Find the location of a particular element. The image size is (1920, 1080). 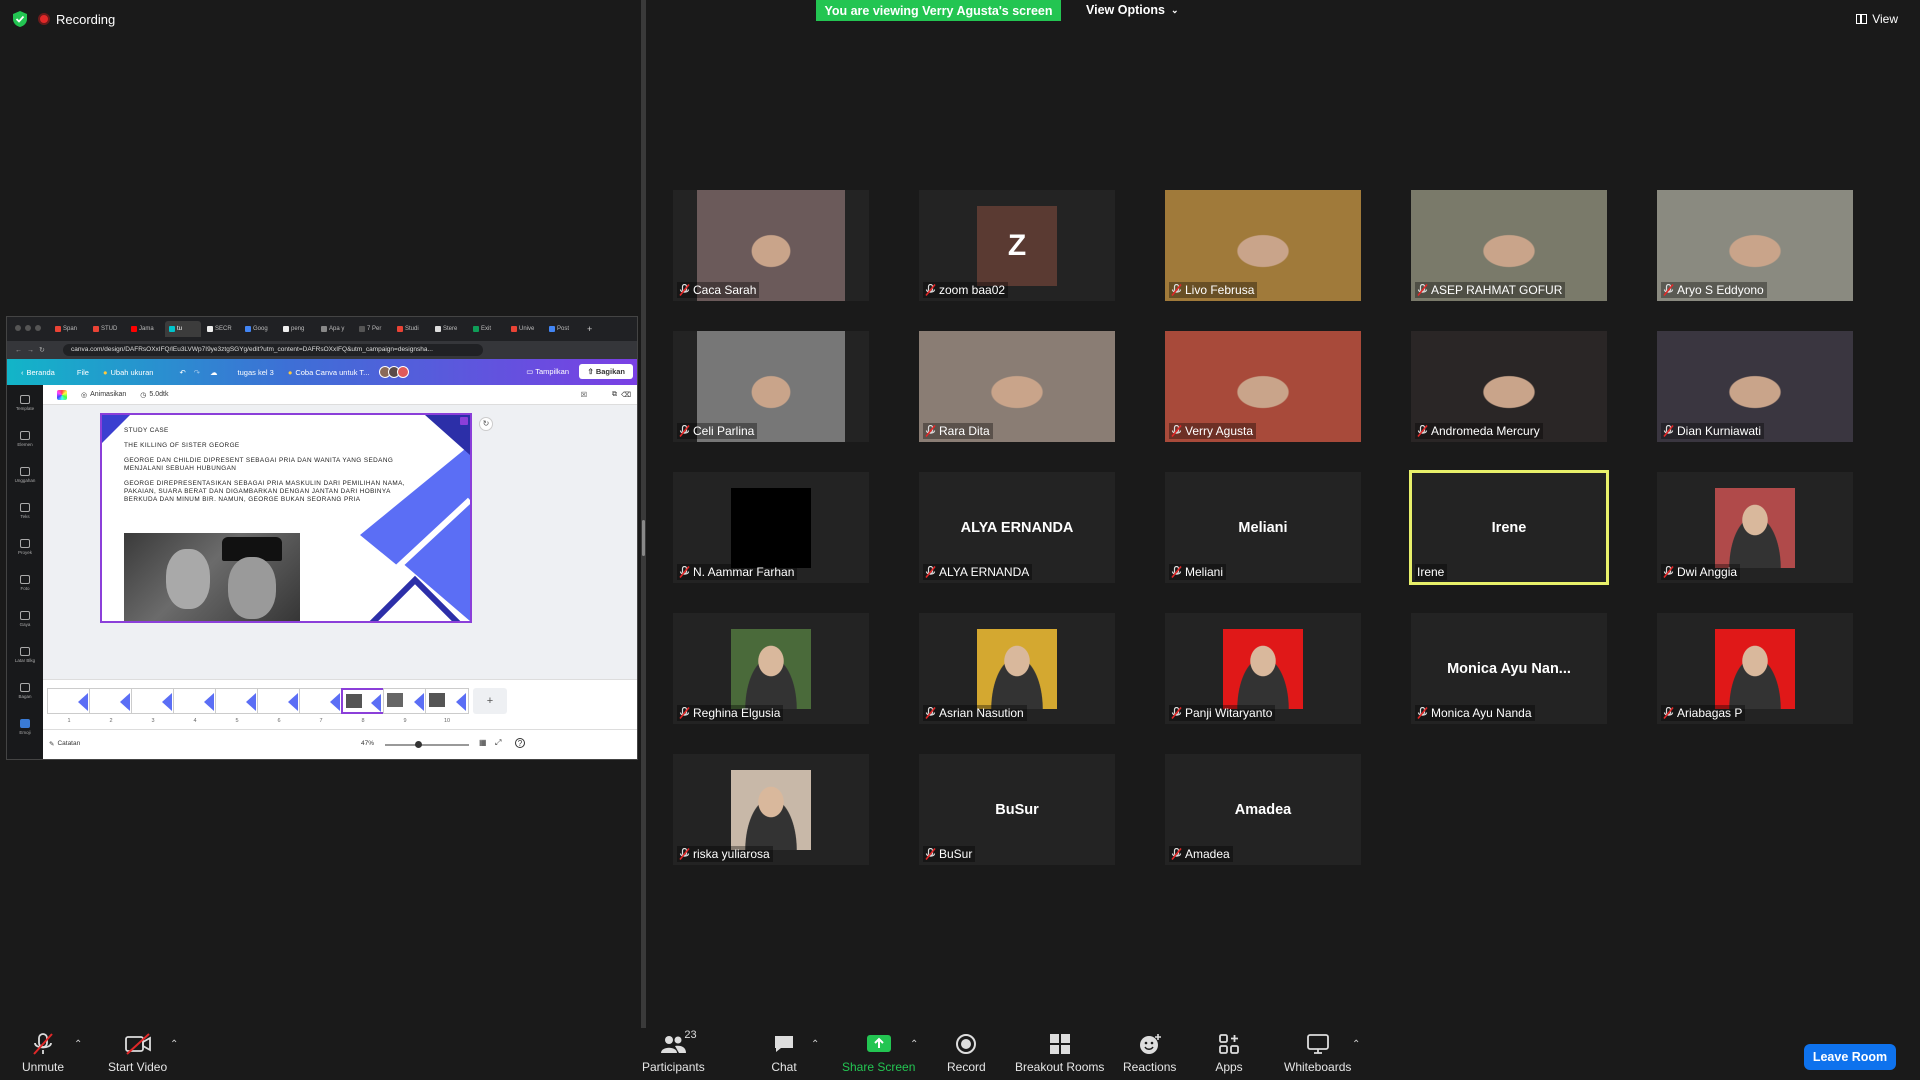

participant-tile: Verry Agusta is located at coordinates (1263, 386).